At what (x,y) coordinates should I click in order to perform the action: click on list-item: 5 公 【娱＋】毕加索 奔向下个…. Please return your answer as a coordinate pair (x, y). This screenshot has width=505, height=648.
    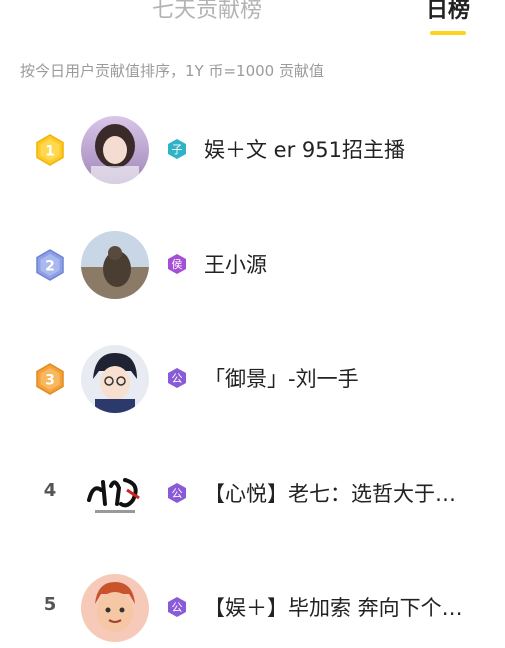
    Looking at the image, I should click on (252, 608).